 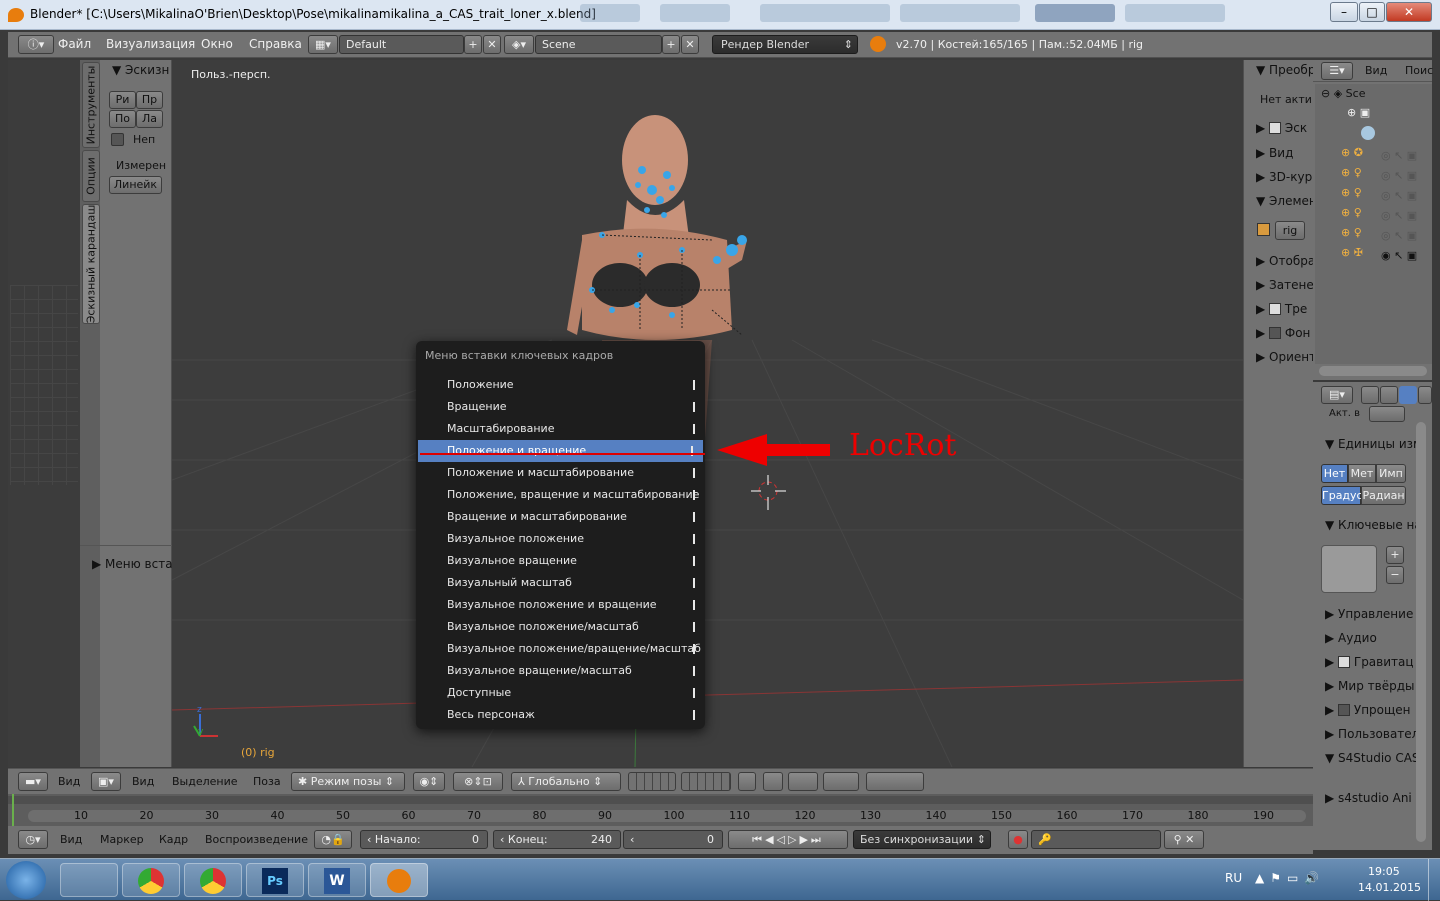 I want to click on tab-options: Опции, so click(x=91, y=176).